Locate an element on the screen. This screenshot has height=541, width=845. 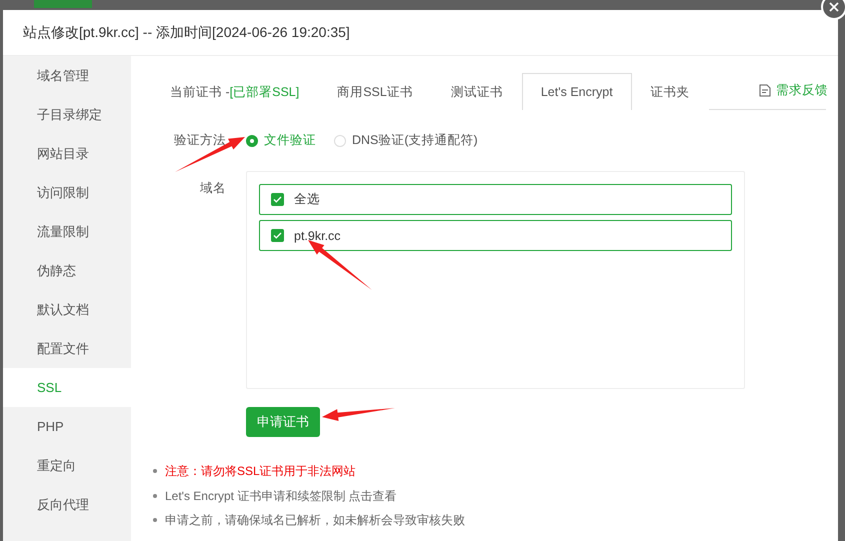
sidebar-item: 流量限制 is located at coordinates (67, 231).